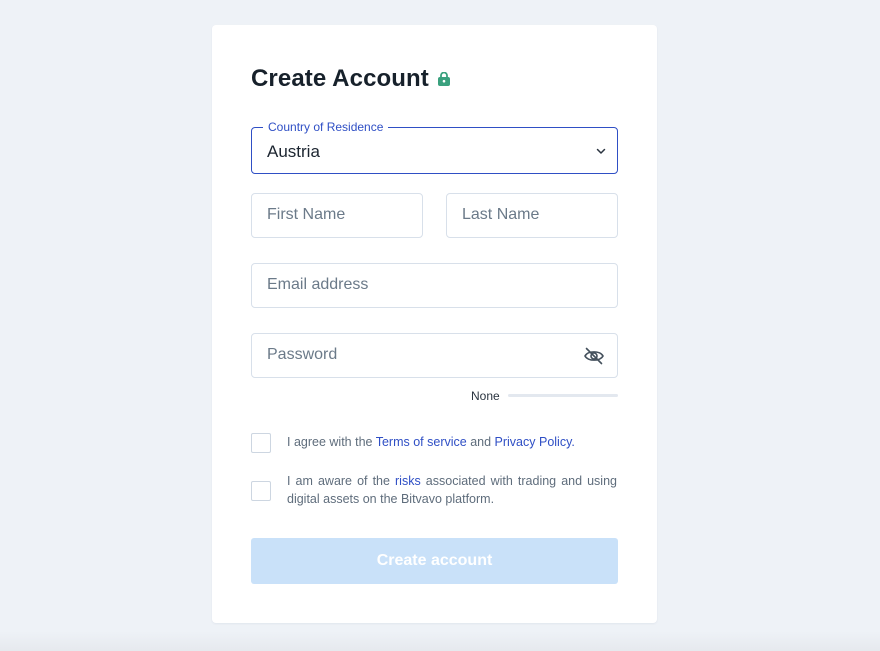 This screenshot has height=651, width=880. What do you see at coordinates (421, 442) in the screenshot?
I see `terms-of-service-link: Terms of service` at bounding box center [421, 442].